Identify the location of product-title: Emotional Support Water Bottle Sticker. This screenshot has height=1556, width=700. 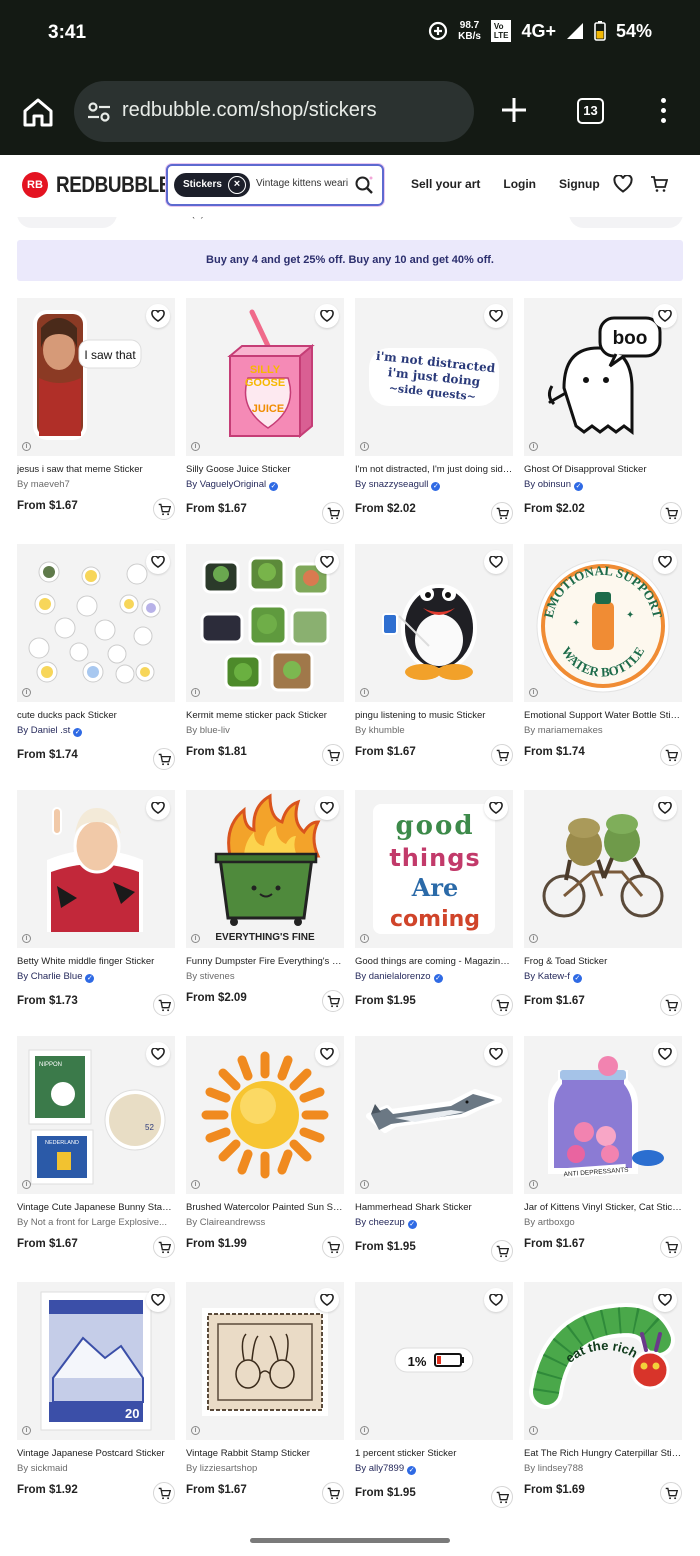
(603, 715).